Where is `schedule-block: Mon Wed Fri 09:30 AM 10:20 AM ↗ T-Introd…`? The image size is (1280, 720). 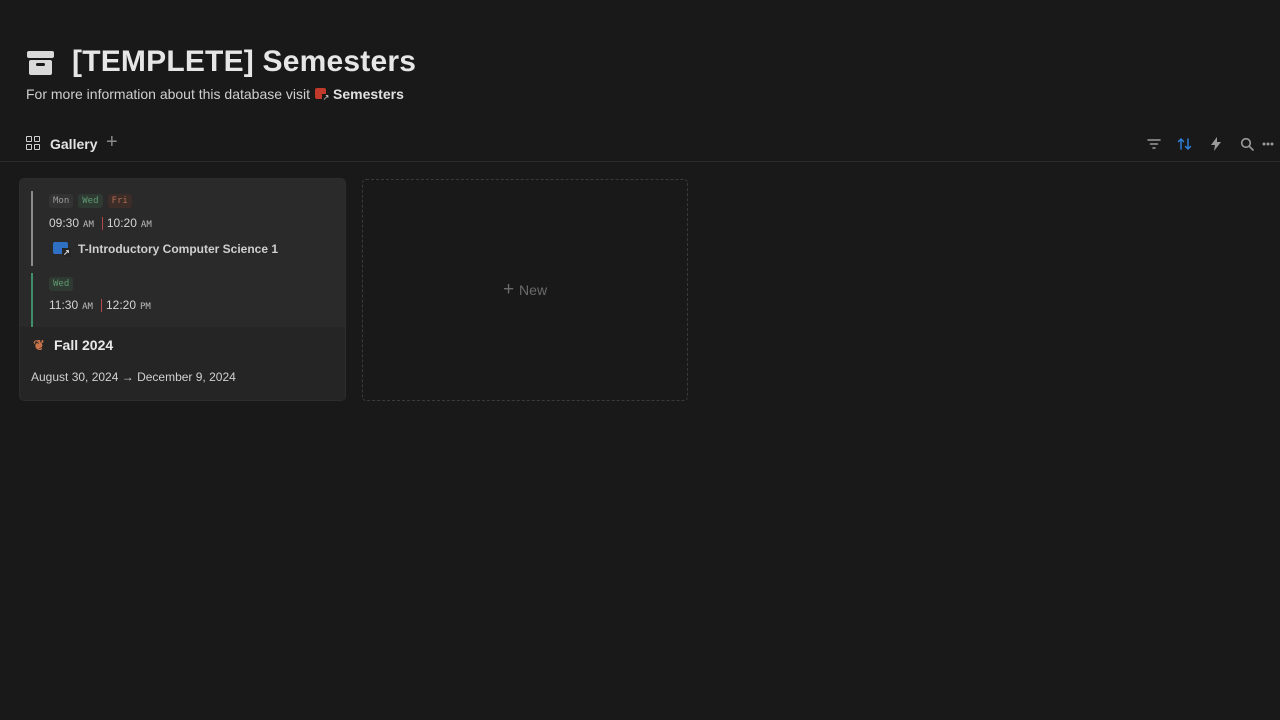 schedule-block: Mon Wed Fri 09:30 AM 10:20 AM ↗ T-Introd… is located at coordinates (181, 230).